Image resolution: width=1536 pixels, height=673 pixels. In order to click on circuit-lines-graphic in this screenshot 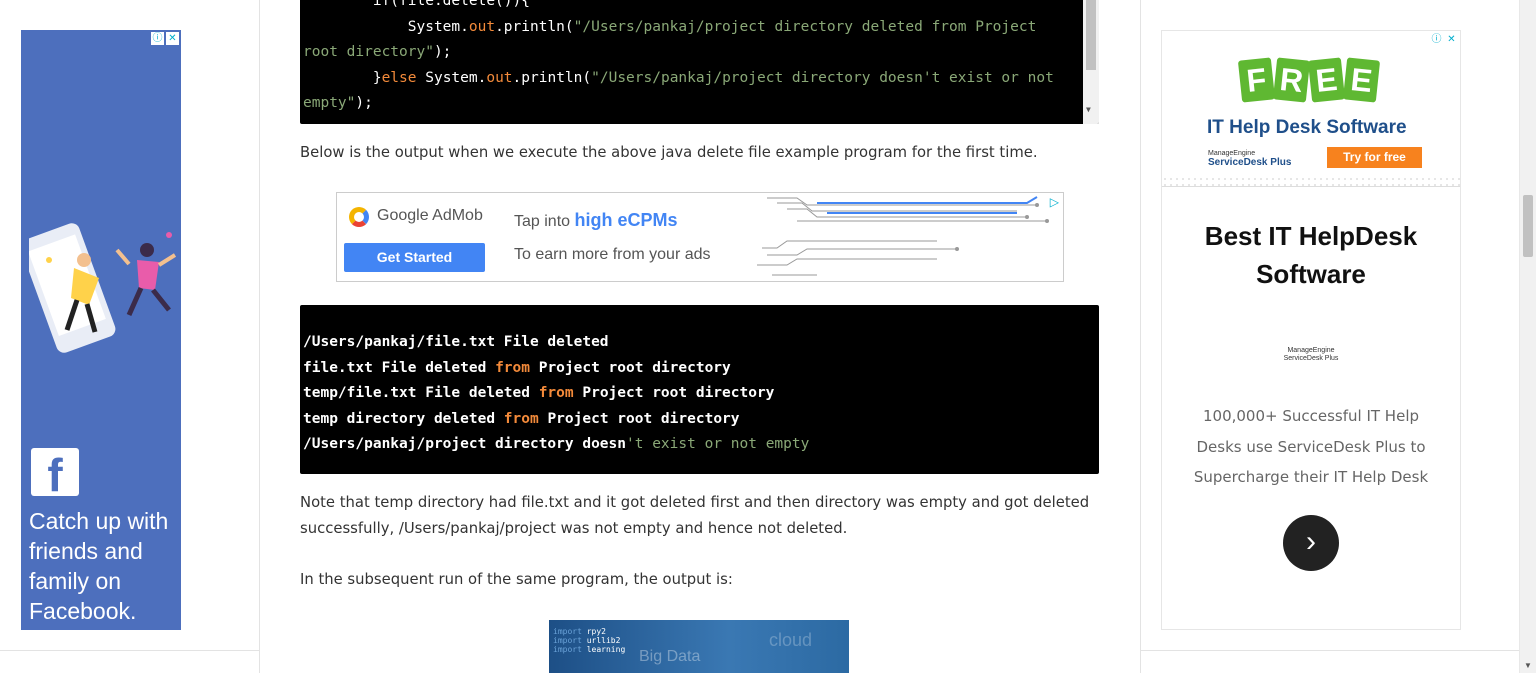, I will do `click(903, 236)`.